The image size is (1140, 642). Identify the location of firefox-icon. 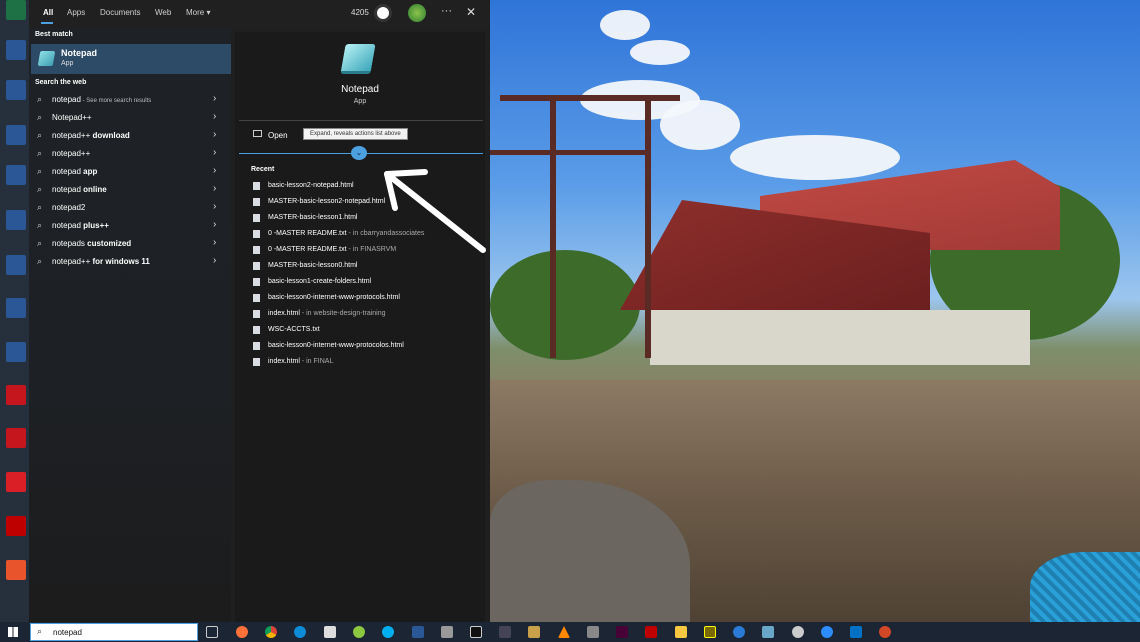
(242, 632).